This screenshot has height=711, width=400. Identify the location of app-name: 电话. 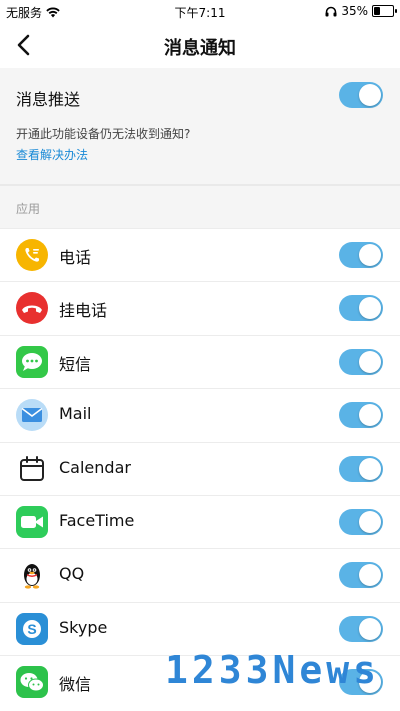
(75, 257).